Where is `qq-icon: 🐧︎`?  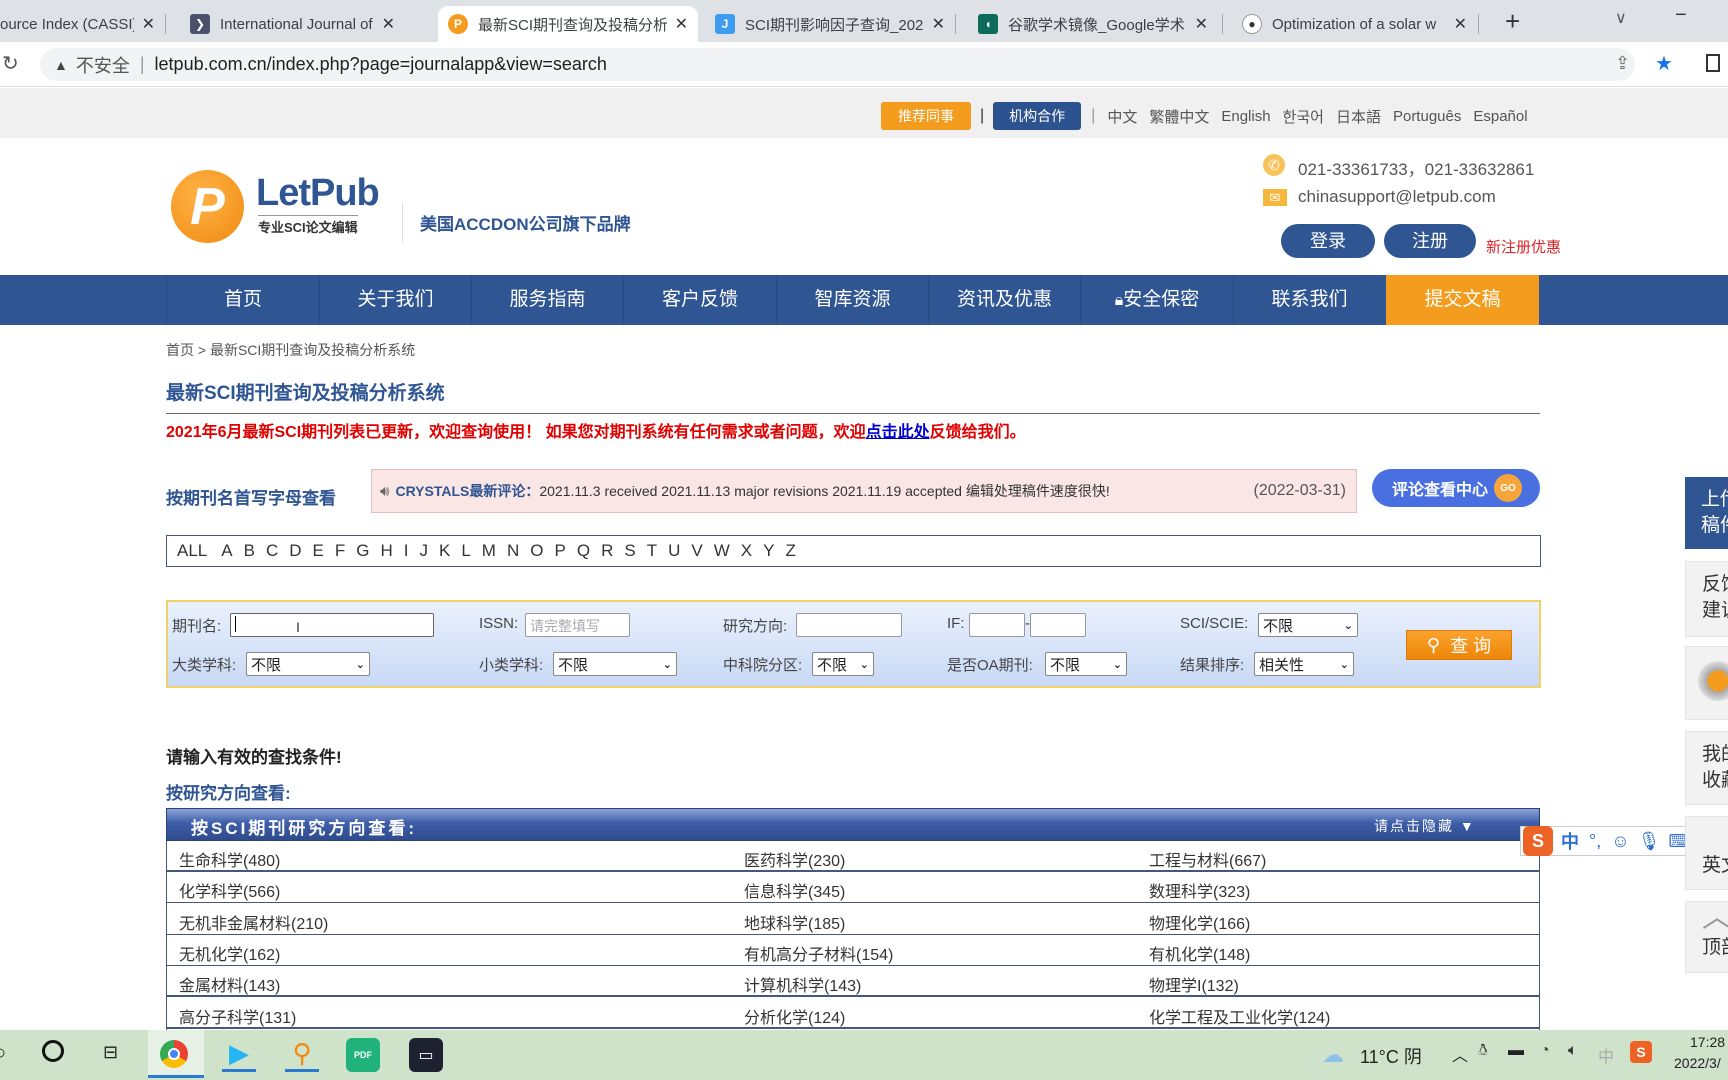 qq-icon: 🐧︎ is located at coordinates (1483, 1052).